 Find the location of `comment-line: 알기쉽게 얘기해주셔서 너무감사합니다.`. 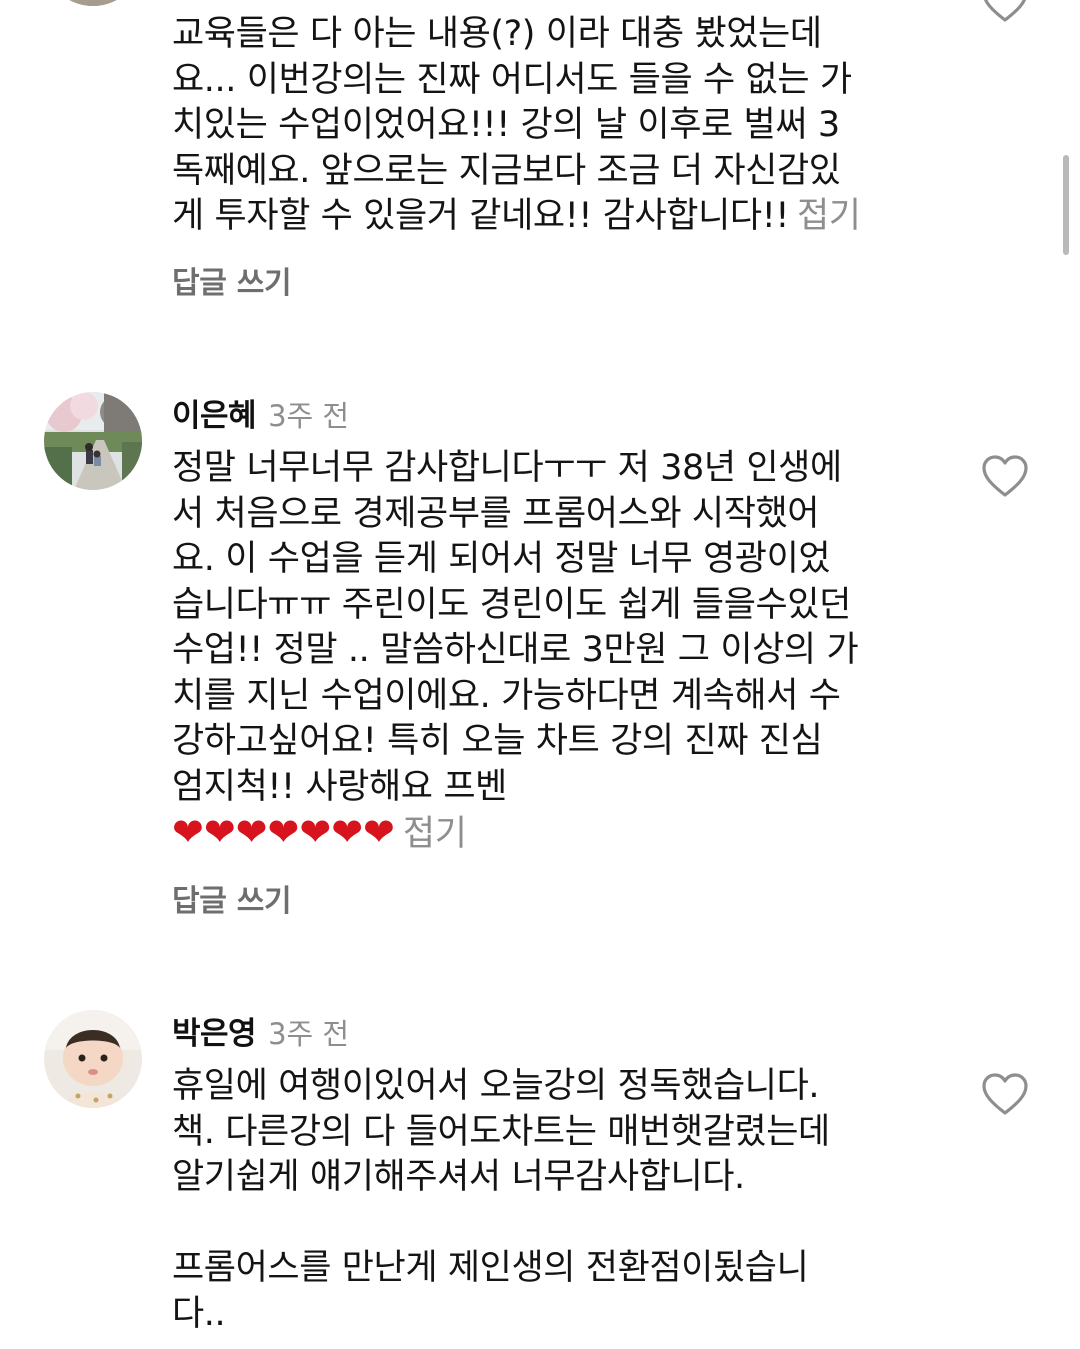

comment-line: 알기쉽게 얘기해주셔서 너무감사합니다. is located at coordinates (458, 1177).